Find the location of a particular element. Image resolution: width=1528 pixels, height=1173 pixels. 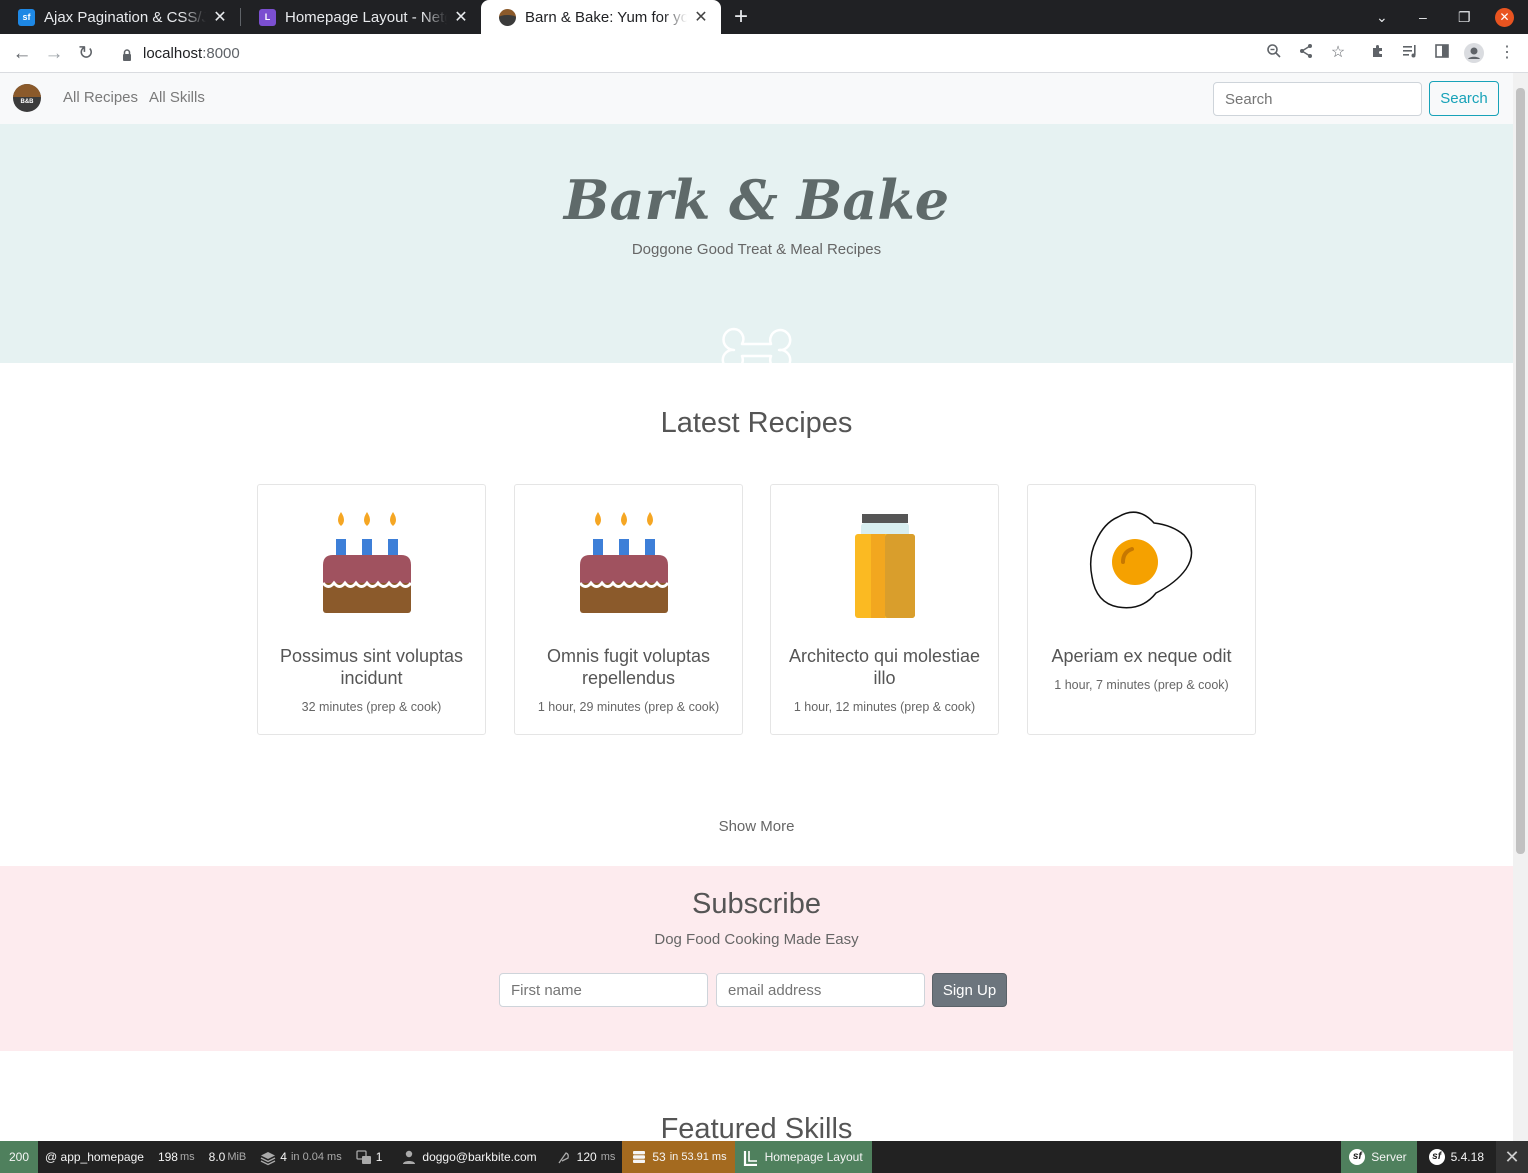

address-bar: localhost:8000 is located at coordinates (703, 53).